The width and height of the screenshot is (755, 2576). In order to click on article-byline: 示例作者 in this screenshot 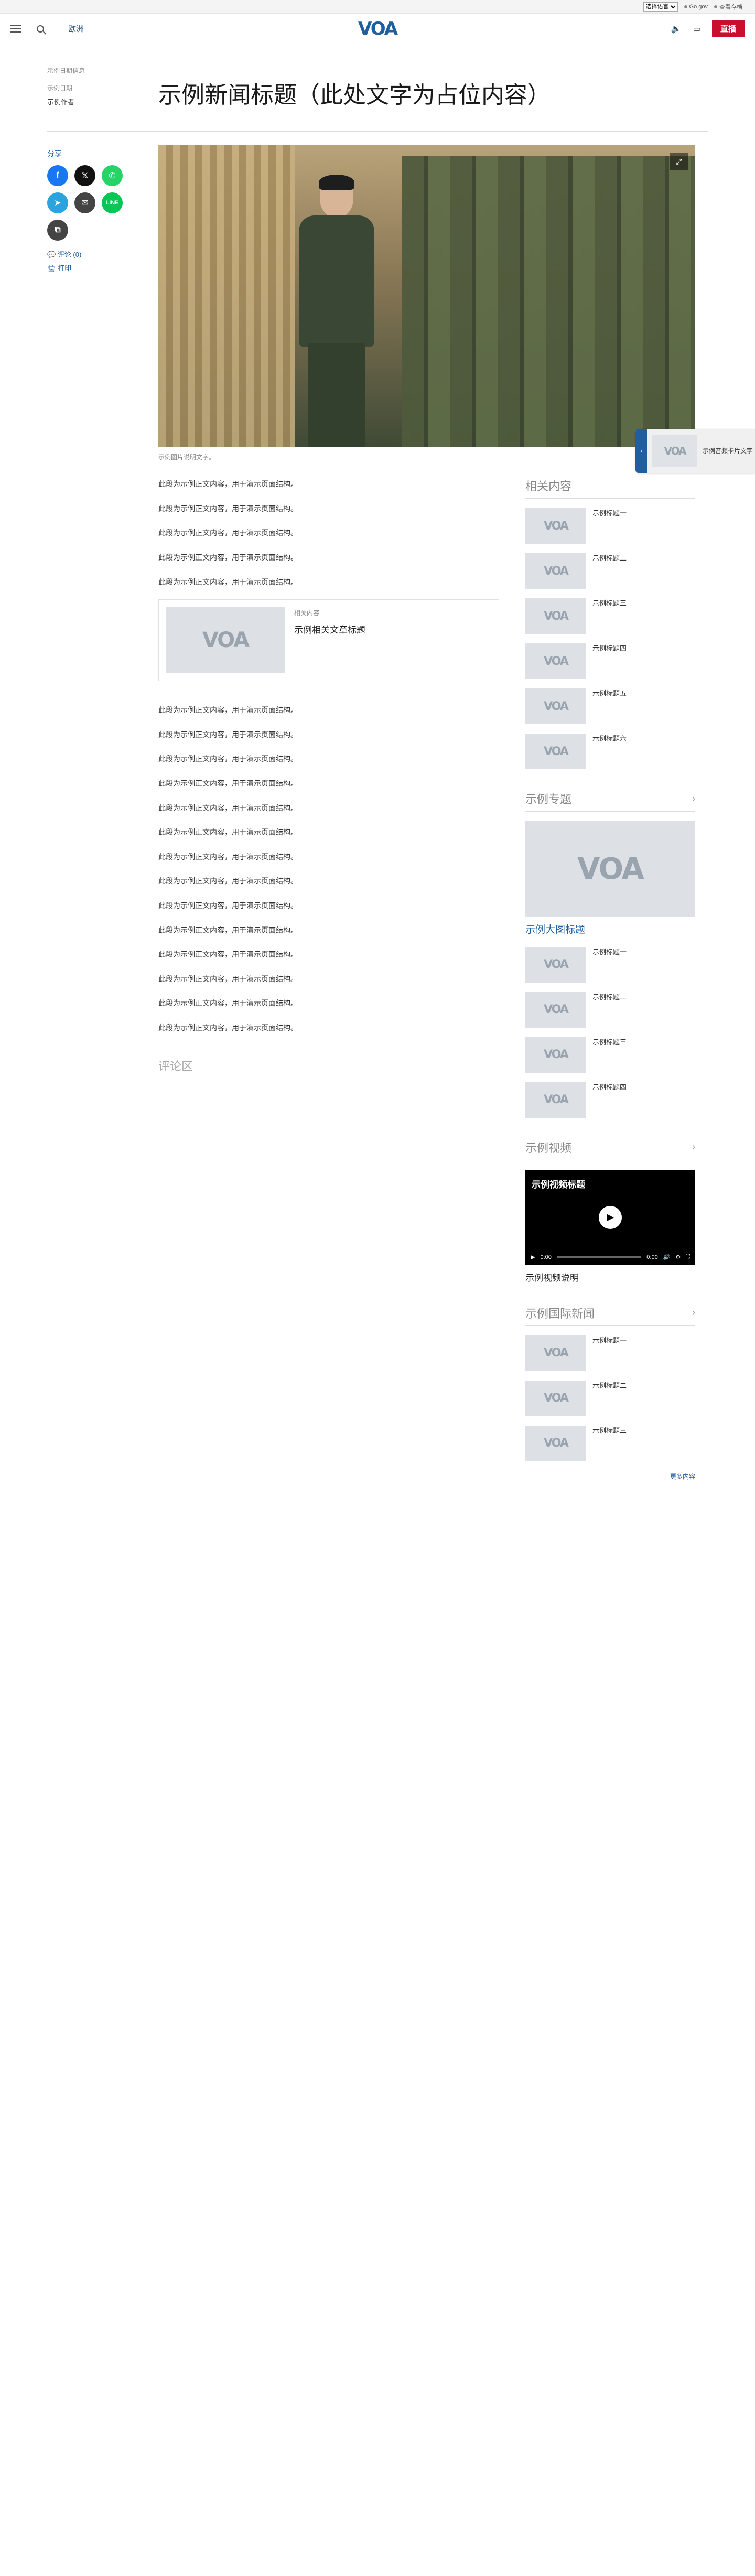, I will do `click(61, 102)`.